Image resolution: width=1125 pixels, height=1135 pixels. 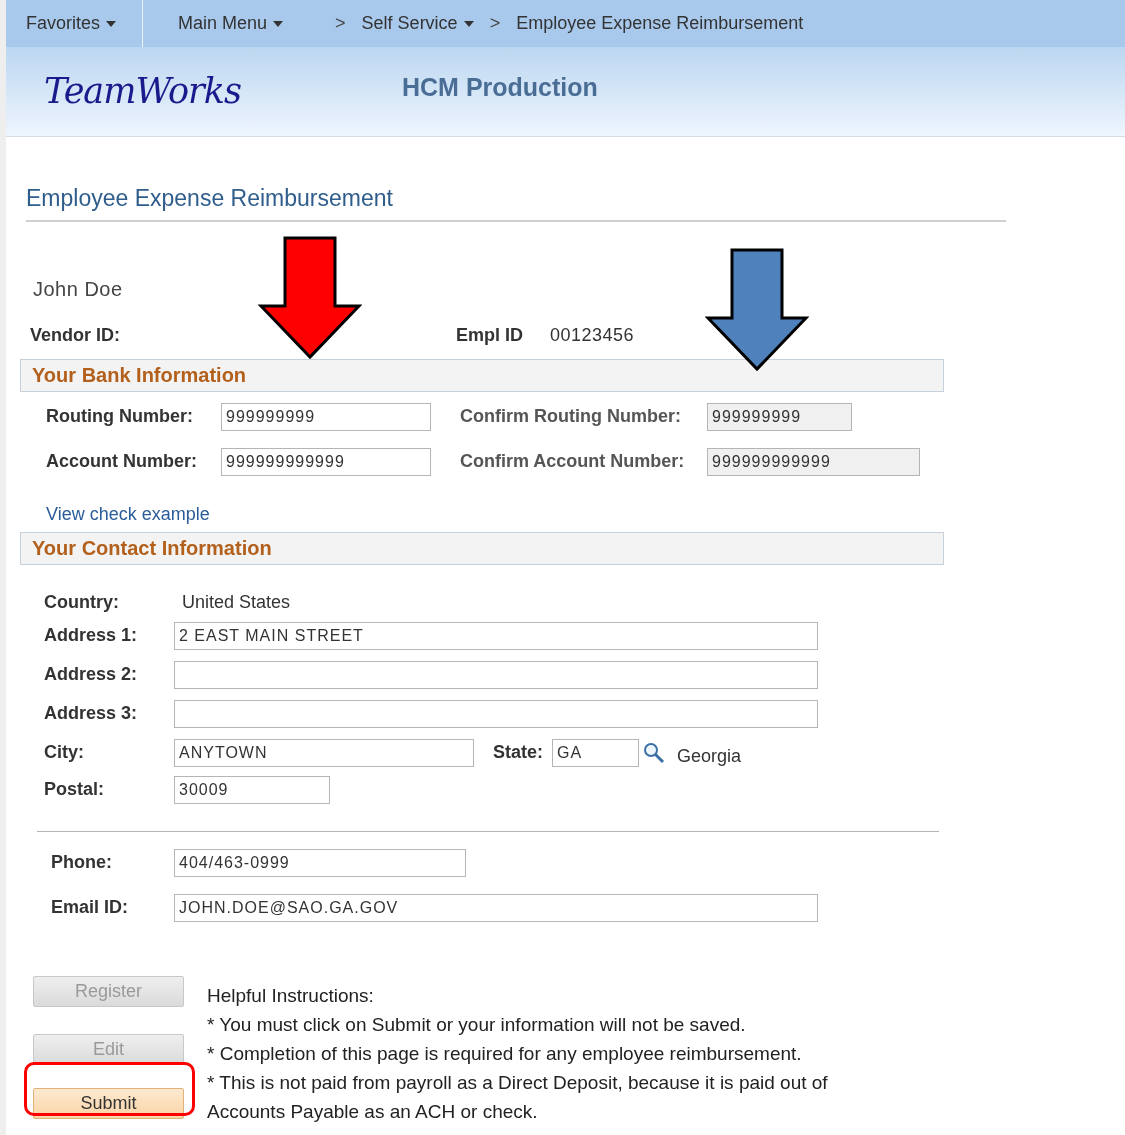 I want to click on logo: TeamWorks, so click(x=143, y=92).